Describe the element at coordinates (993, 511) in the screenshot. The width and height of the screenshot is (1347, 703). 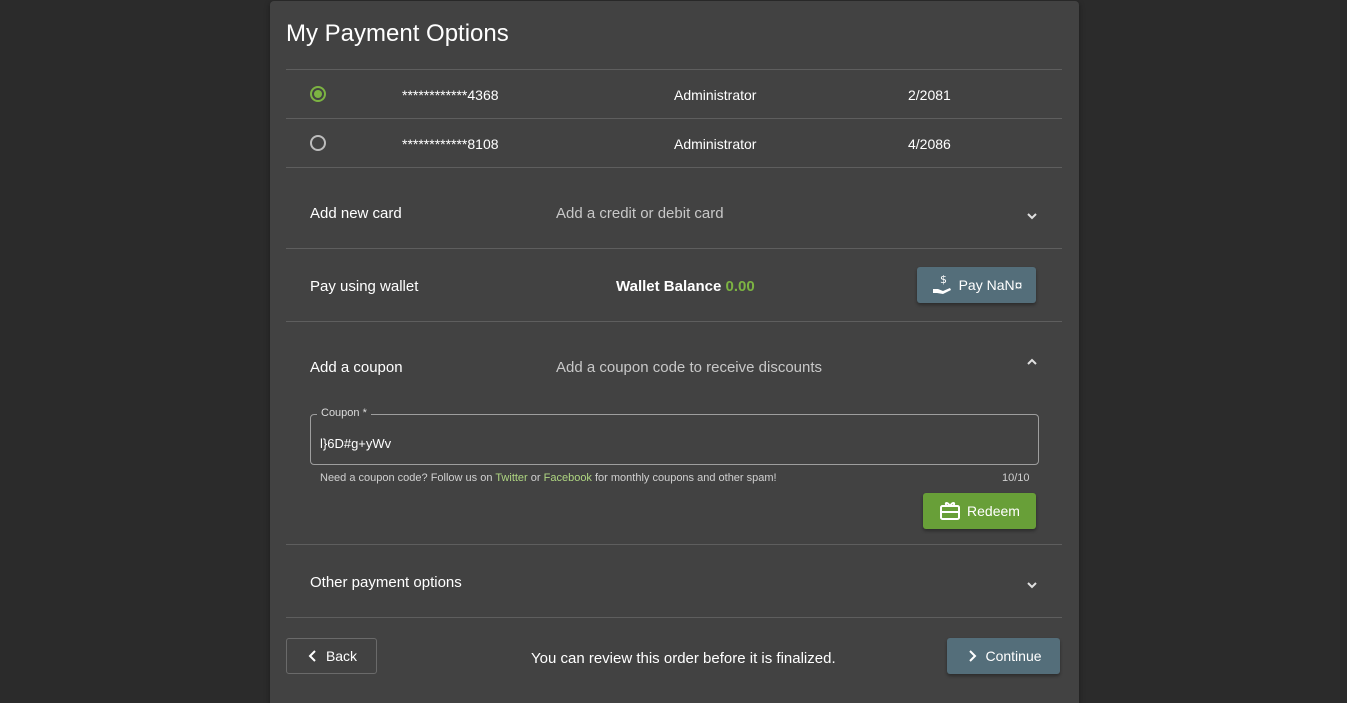
I see `redeem-label: Redeem` at that location.